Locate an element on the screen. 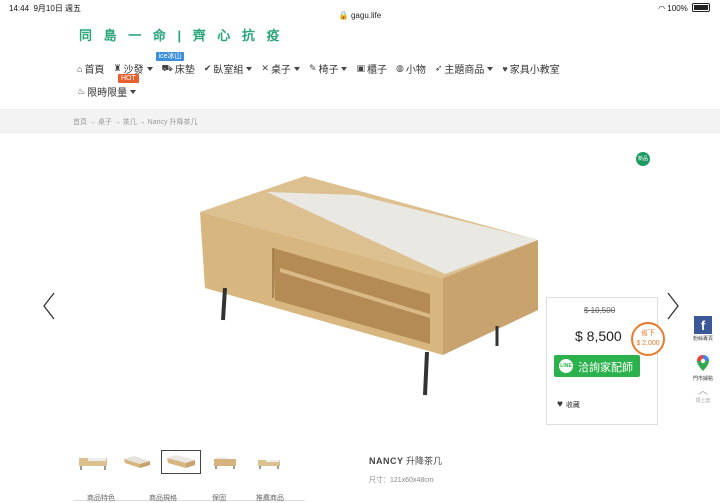 This screenshot has height=503, width=720. nav-item-bedroom: ✔ 臥室組 is located at coordinates (228, 68).